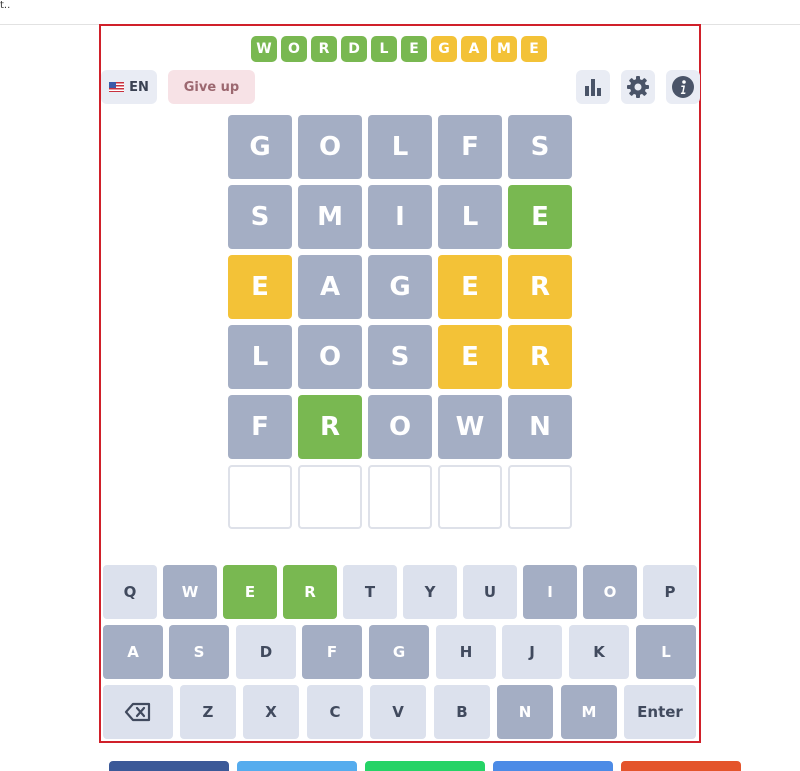 This screenshot has width=800, height=771. I want to click on settings-button, so click(638, 87).